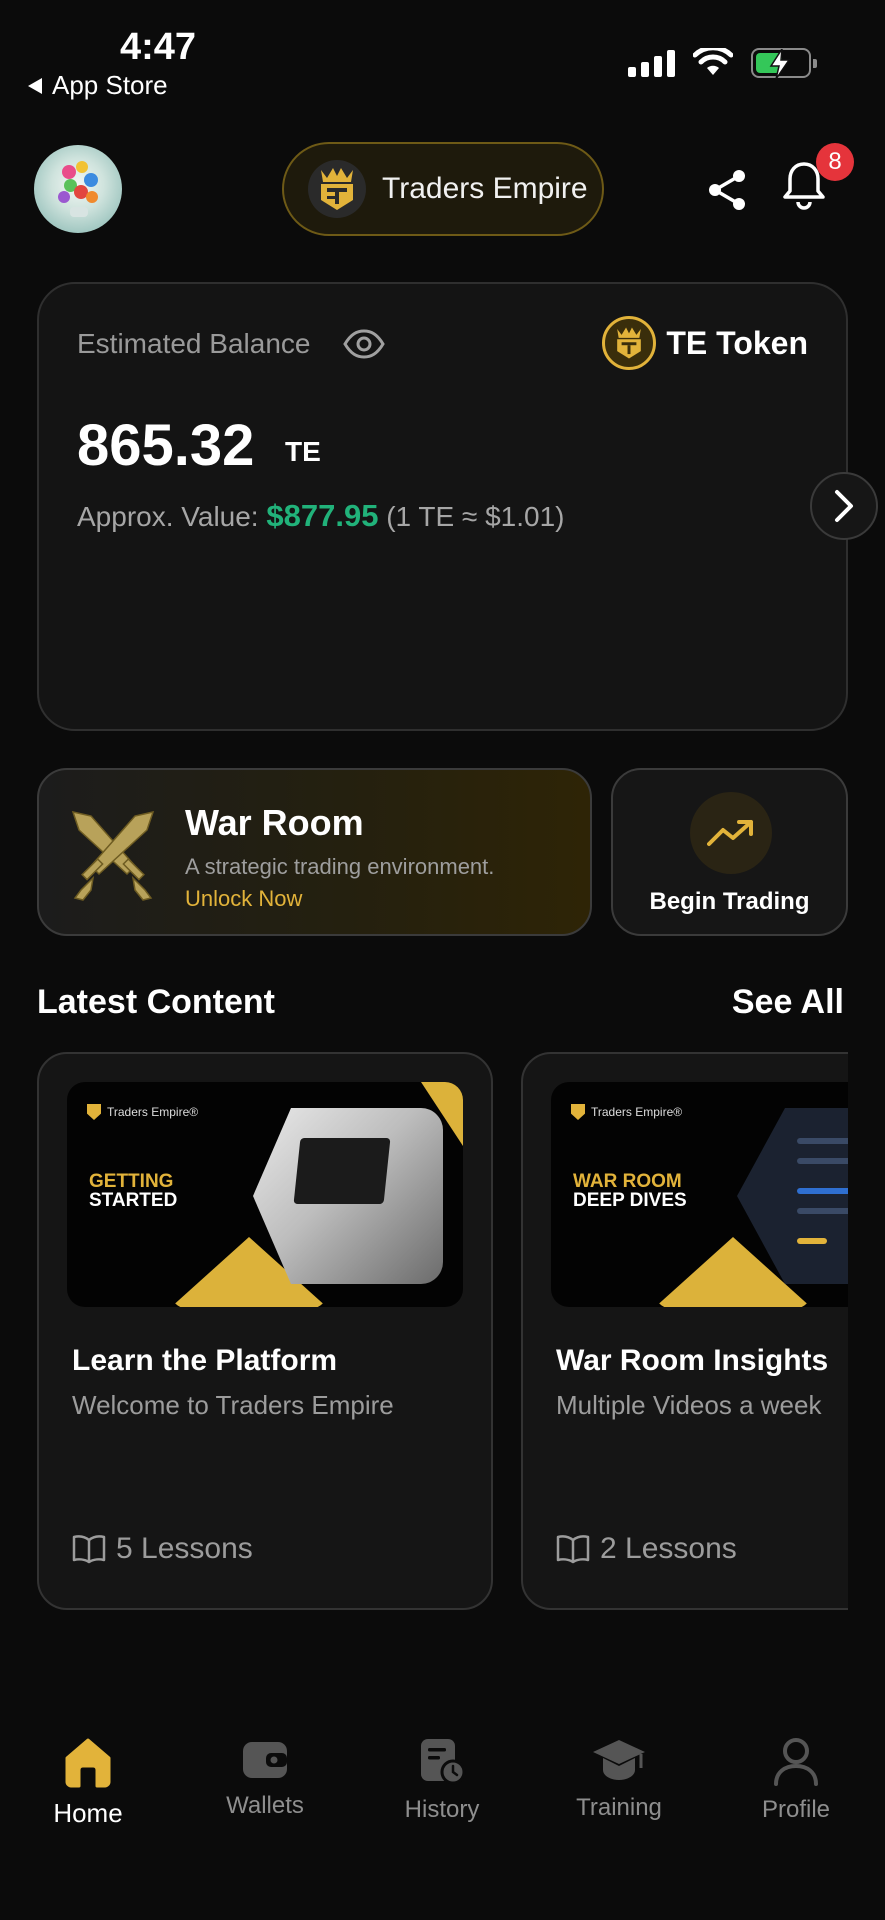 This screenshot has width=885, height=1920. Describe the element at coordinates (835, 162) in the screenshot. I see `notification-badge: 8` at that location.